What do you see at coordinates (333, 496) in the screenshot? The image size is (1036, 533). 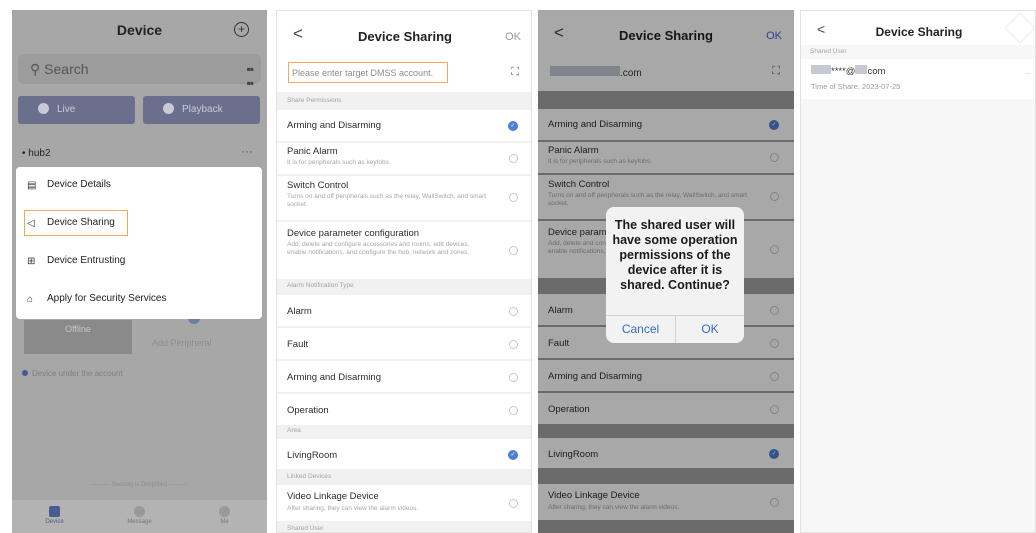 I see `row-title: Video Linkage Device` at bounding box center [333, 496].